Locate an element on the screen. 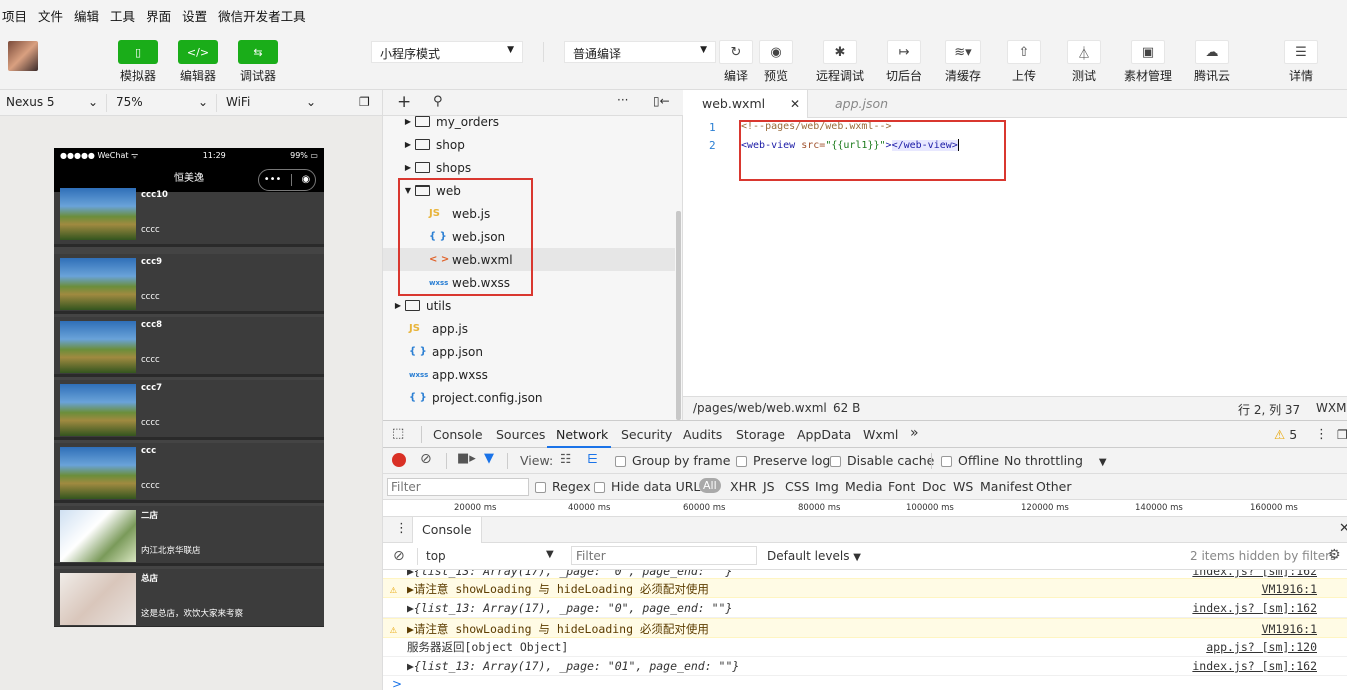 Image resolution: width=1347 pixels, height=690 pixels. console-row: 服务器返回[object Object] app.js? [sm]:120 is located at coordinates (865, 647).